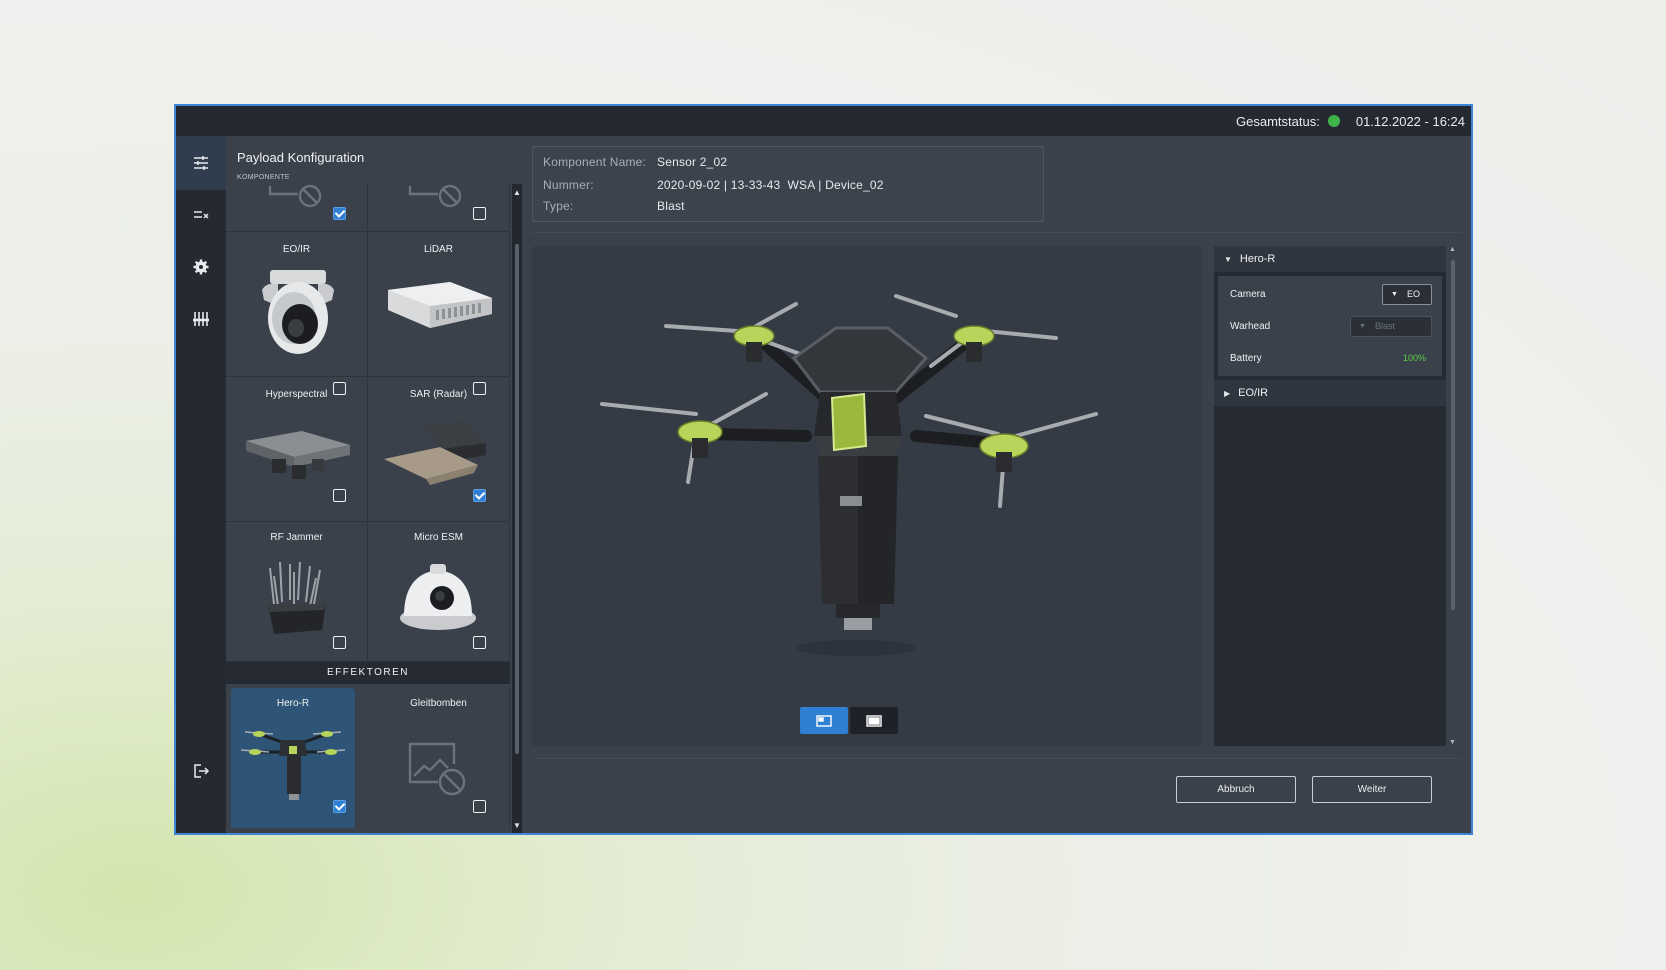  What do you see at coordinates (1330, 259) in the screenshot?
I see `accordion-hero-r: ▼ Hero-R` at bounding box center [1330, 259].